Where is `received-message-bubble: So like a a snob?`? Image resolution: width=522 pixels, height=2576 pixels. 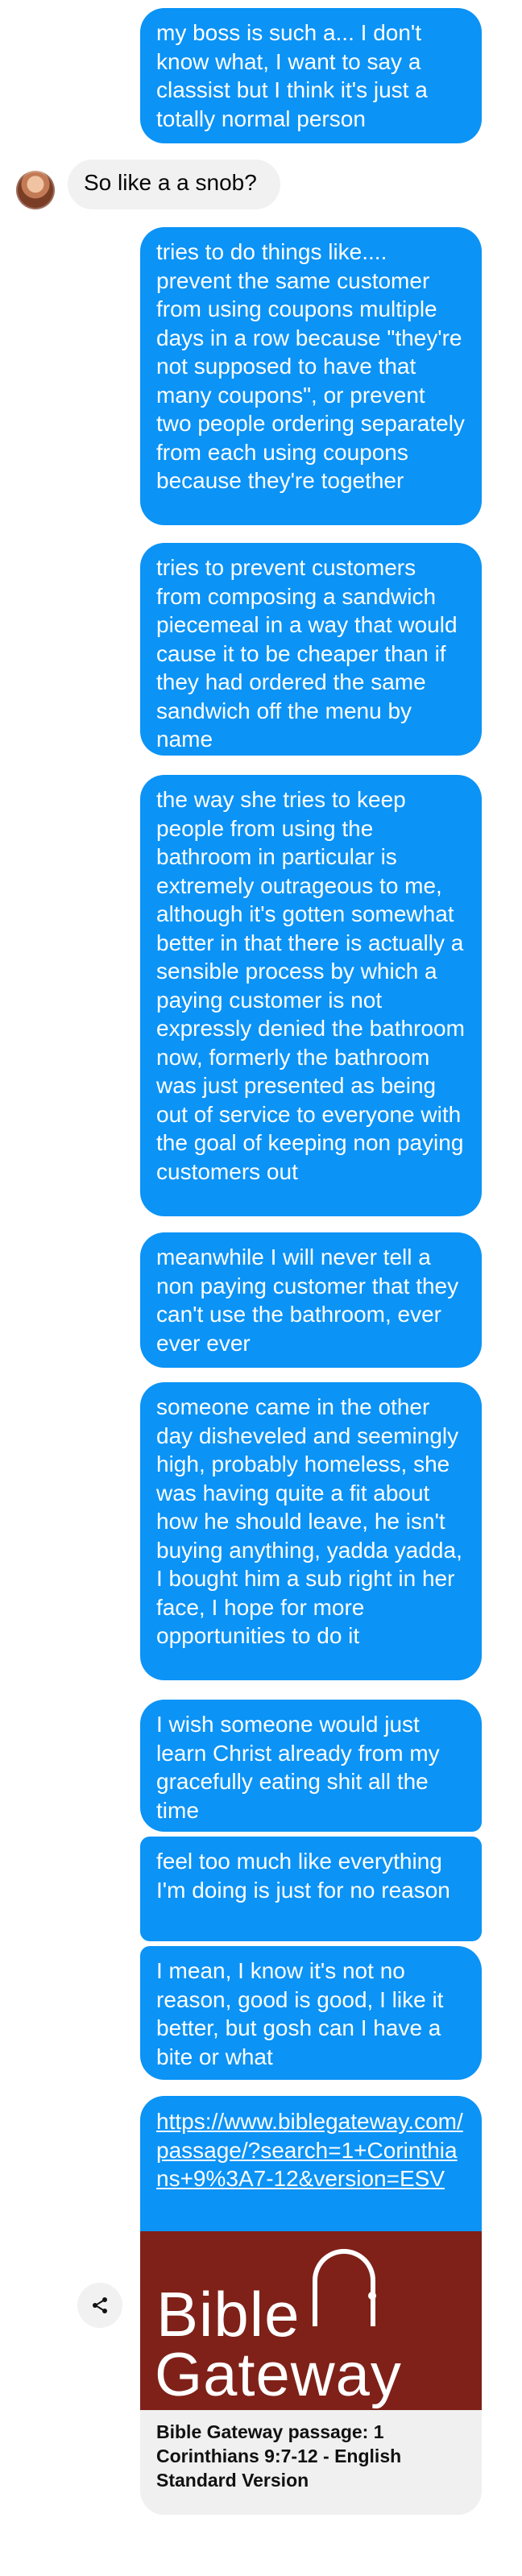
received-message-bubble: So like a a snob? is located at coordinates (174, 184).